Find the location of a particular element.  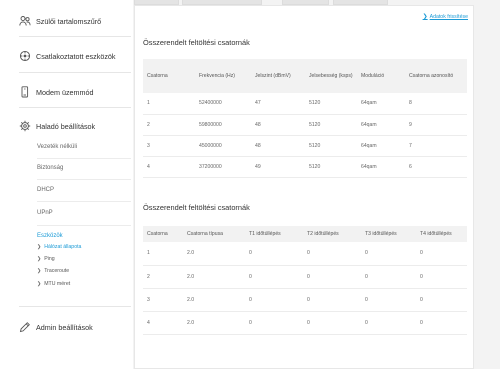

table-cell: 8 is located at coordinates (436, 104).